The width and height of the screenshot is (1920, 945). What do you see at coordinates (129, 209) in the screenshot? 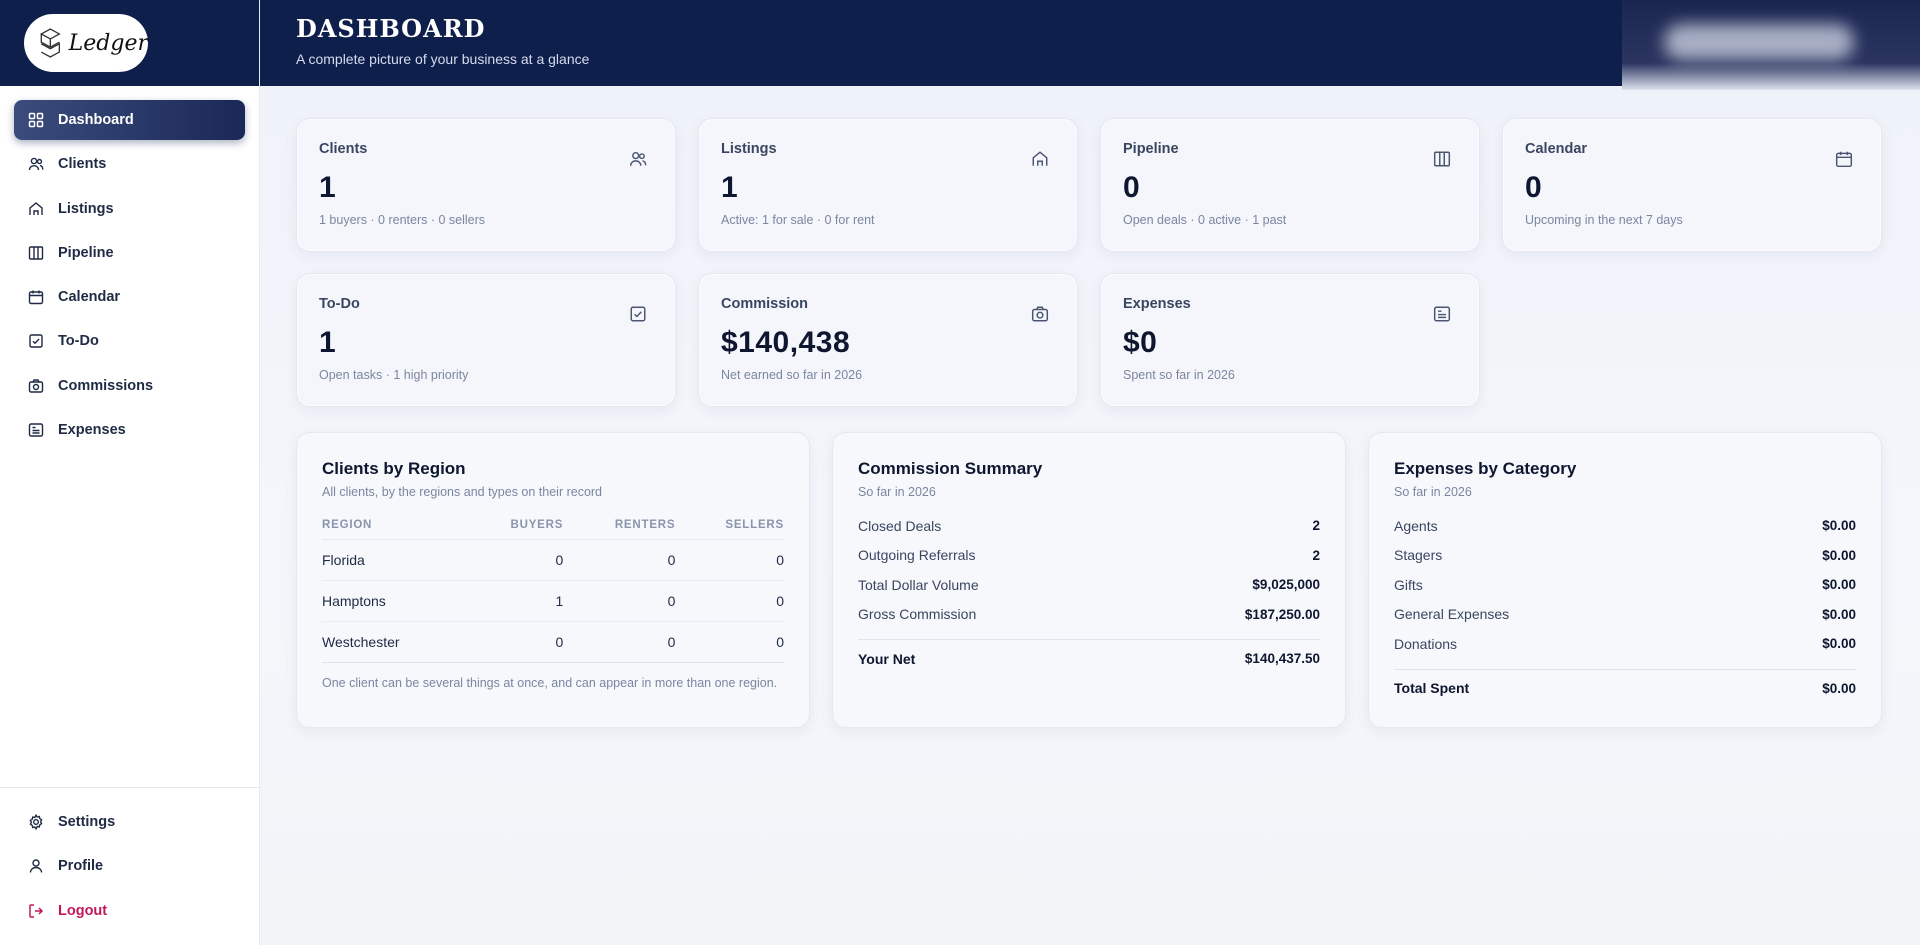
I see `sidebar-item-listings: Listings` at bounding box center [129, 209].